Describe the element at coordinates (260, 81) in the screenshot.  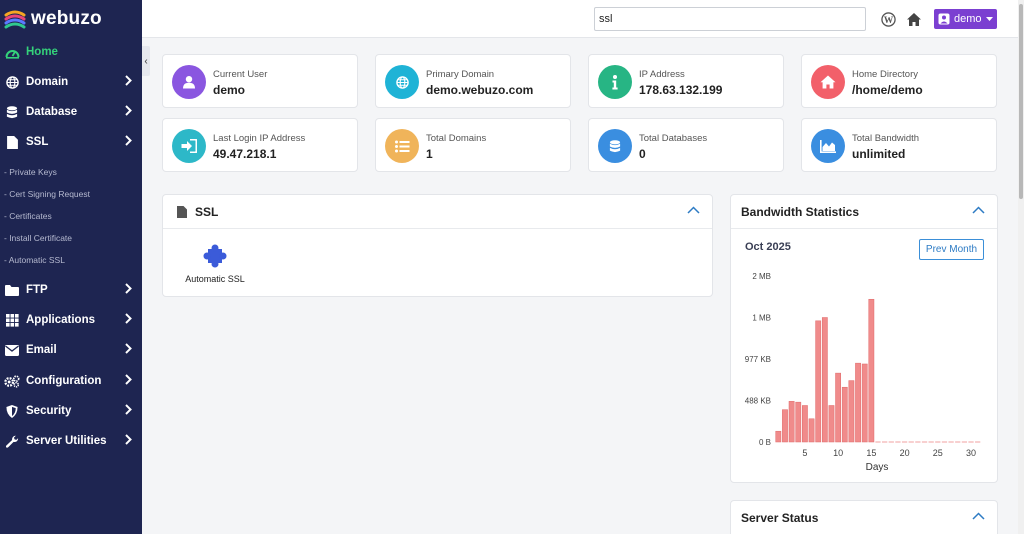
I see `card-current-user: Current User demo` at that location.